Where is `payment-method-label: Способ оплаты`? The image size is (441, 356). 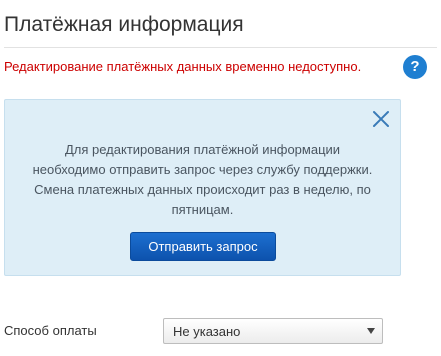 payment-method-label: Способ оплаты is located at coordinates (50, 330).